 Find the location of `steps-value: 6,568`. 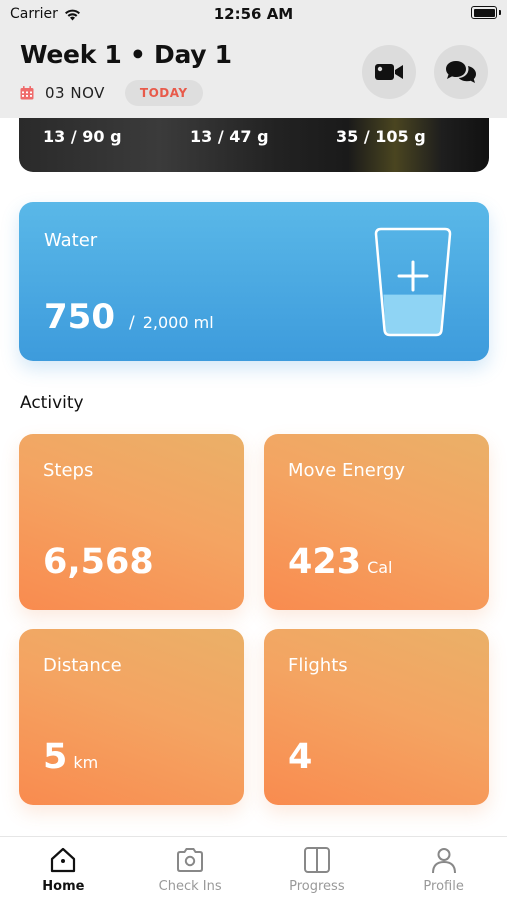

steps-value: 6,568 is located at coordinates (98, 562).